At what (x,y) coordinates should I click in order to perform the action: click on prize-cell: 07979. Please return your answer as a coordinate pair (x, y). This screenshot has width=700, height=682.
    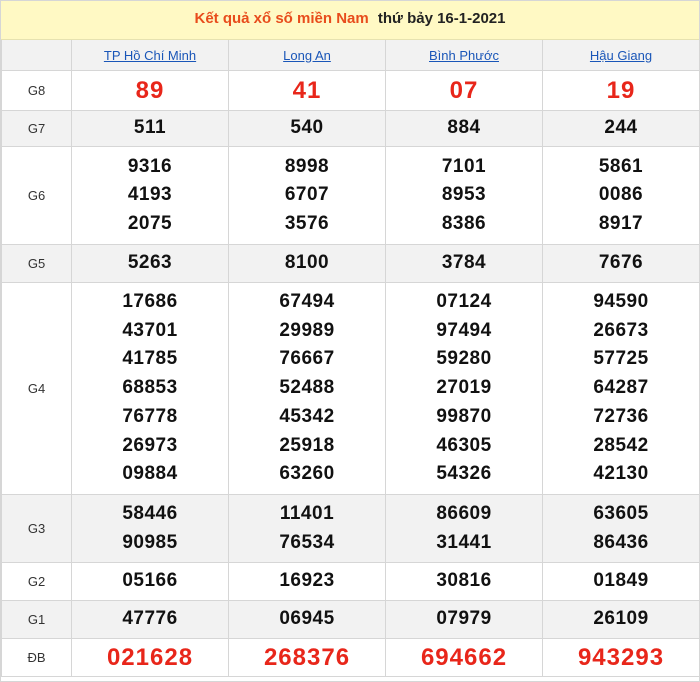
    Looking at the image, I should click on (464, 619).